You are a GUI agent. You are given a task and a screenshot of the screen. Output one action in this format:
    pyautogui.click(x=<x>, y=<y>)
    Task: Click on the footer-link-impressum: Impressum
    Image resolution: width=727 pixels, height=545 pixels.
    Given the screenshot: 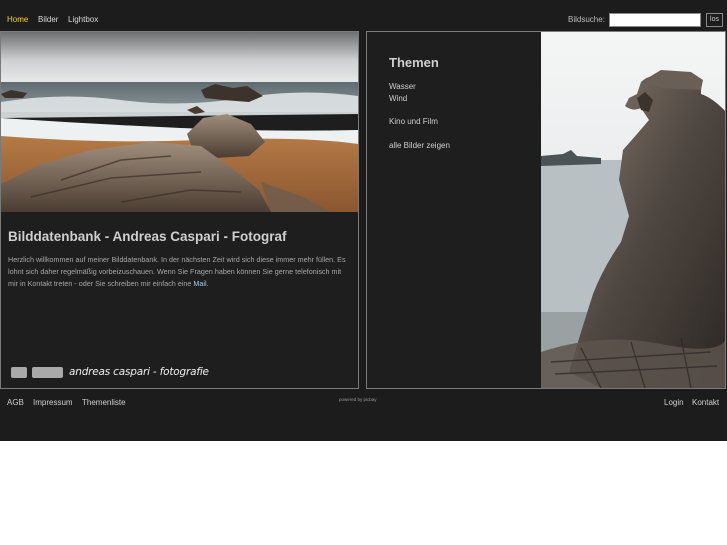 What is the action you would take?
    pyautogui.click(x=53, y=402)
    